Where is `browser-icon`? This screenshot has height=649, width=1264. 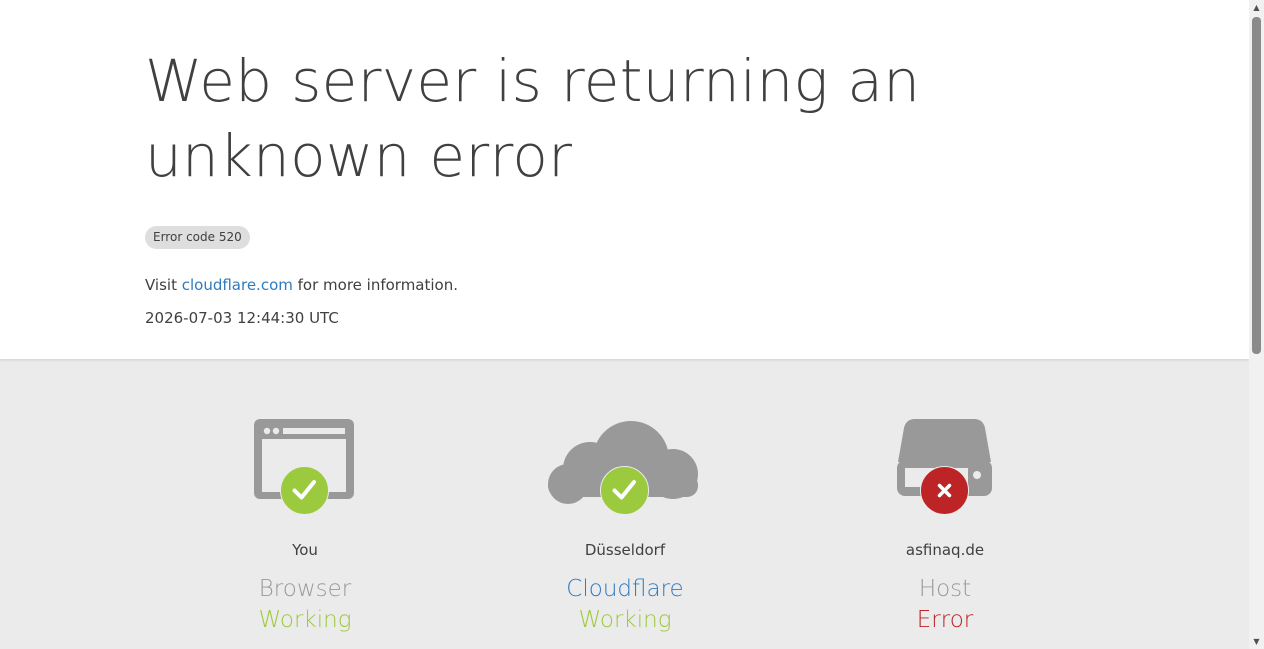
browser-icon is located at coordinates (304, 467).